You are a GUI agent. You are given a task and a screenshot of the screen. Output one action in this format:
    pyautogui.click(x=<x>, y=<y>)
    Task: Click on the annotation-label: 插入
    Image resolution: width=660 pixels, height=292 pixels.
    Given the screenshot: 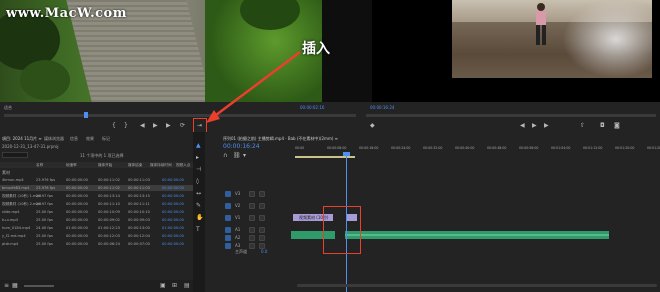 What is the action you would take?
    pyautogui.click(x=316, y=49)
    